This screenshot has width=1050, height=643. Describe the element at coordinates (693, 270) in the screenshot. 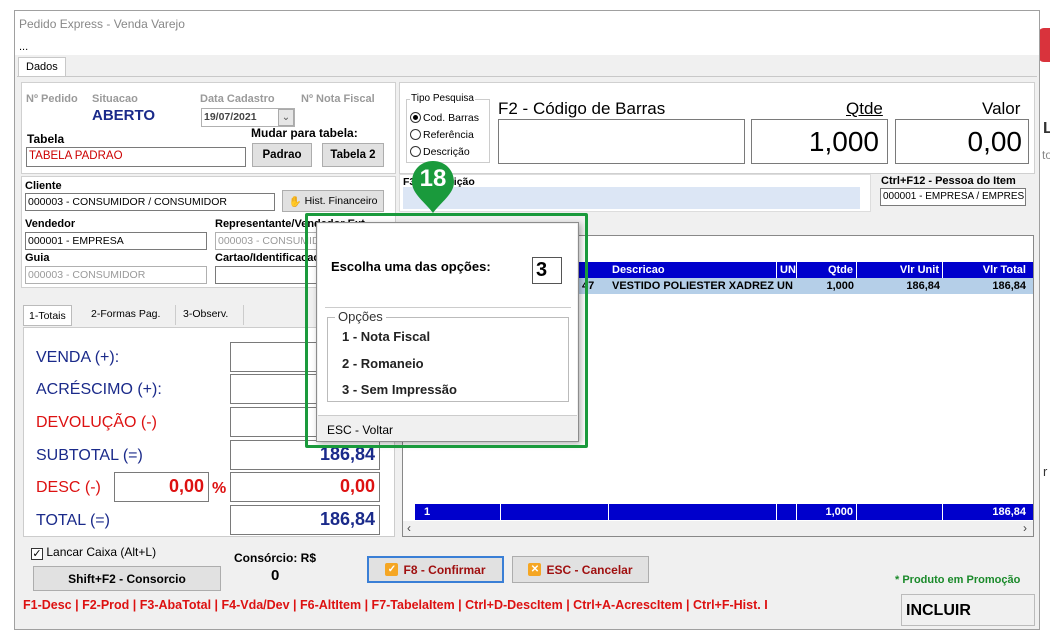

I see `col-header-descricao: Descricao` at that location.